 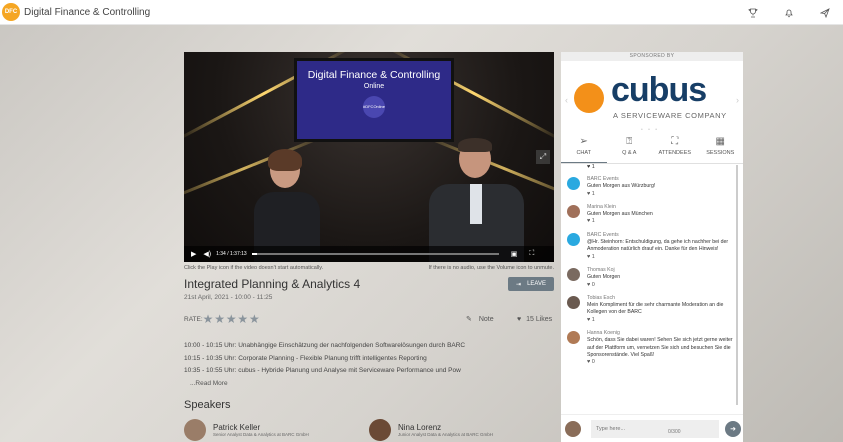 I want to click on chat-input-row: ➜, so click(x=652, y=428).